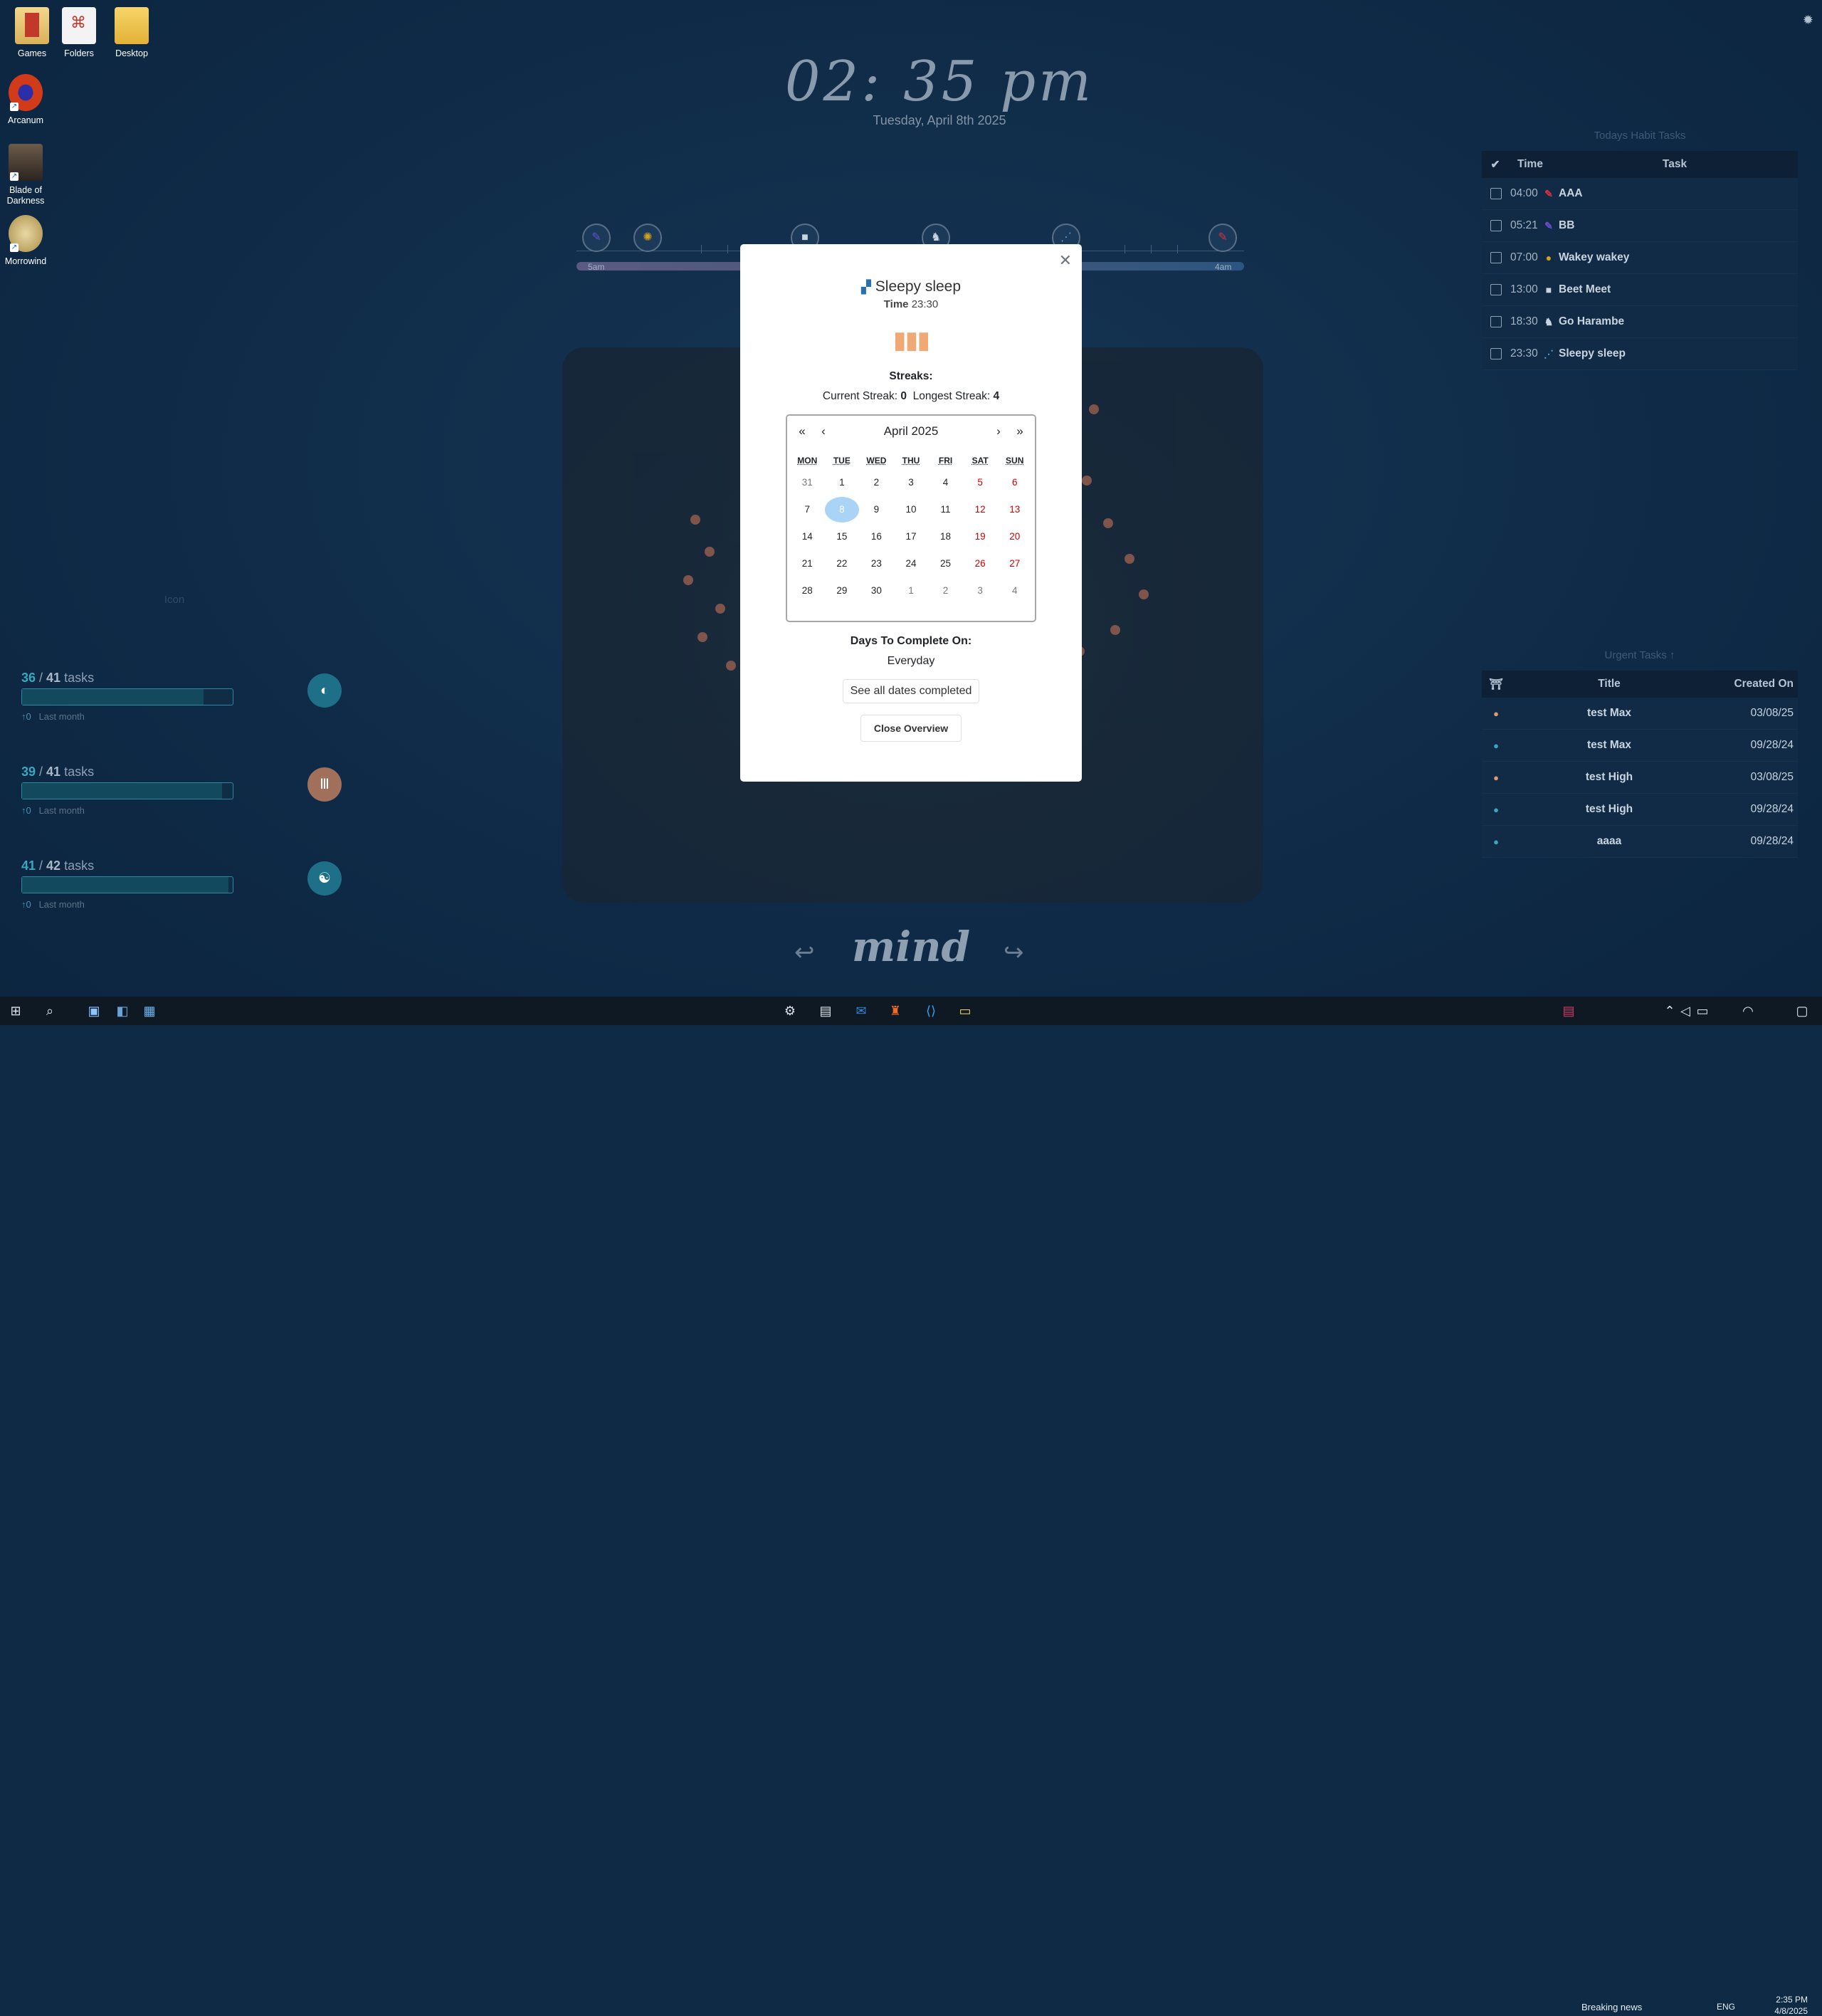 The width and height of the screenshot is (1822, 2016). Describe the element at coordinates (804, 952) in the screenshot. I see `back-arrow-icon: ↩` at that location.